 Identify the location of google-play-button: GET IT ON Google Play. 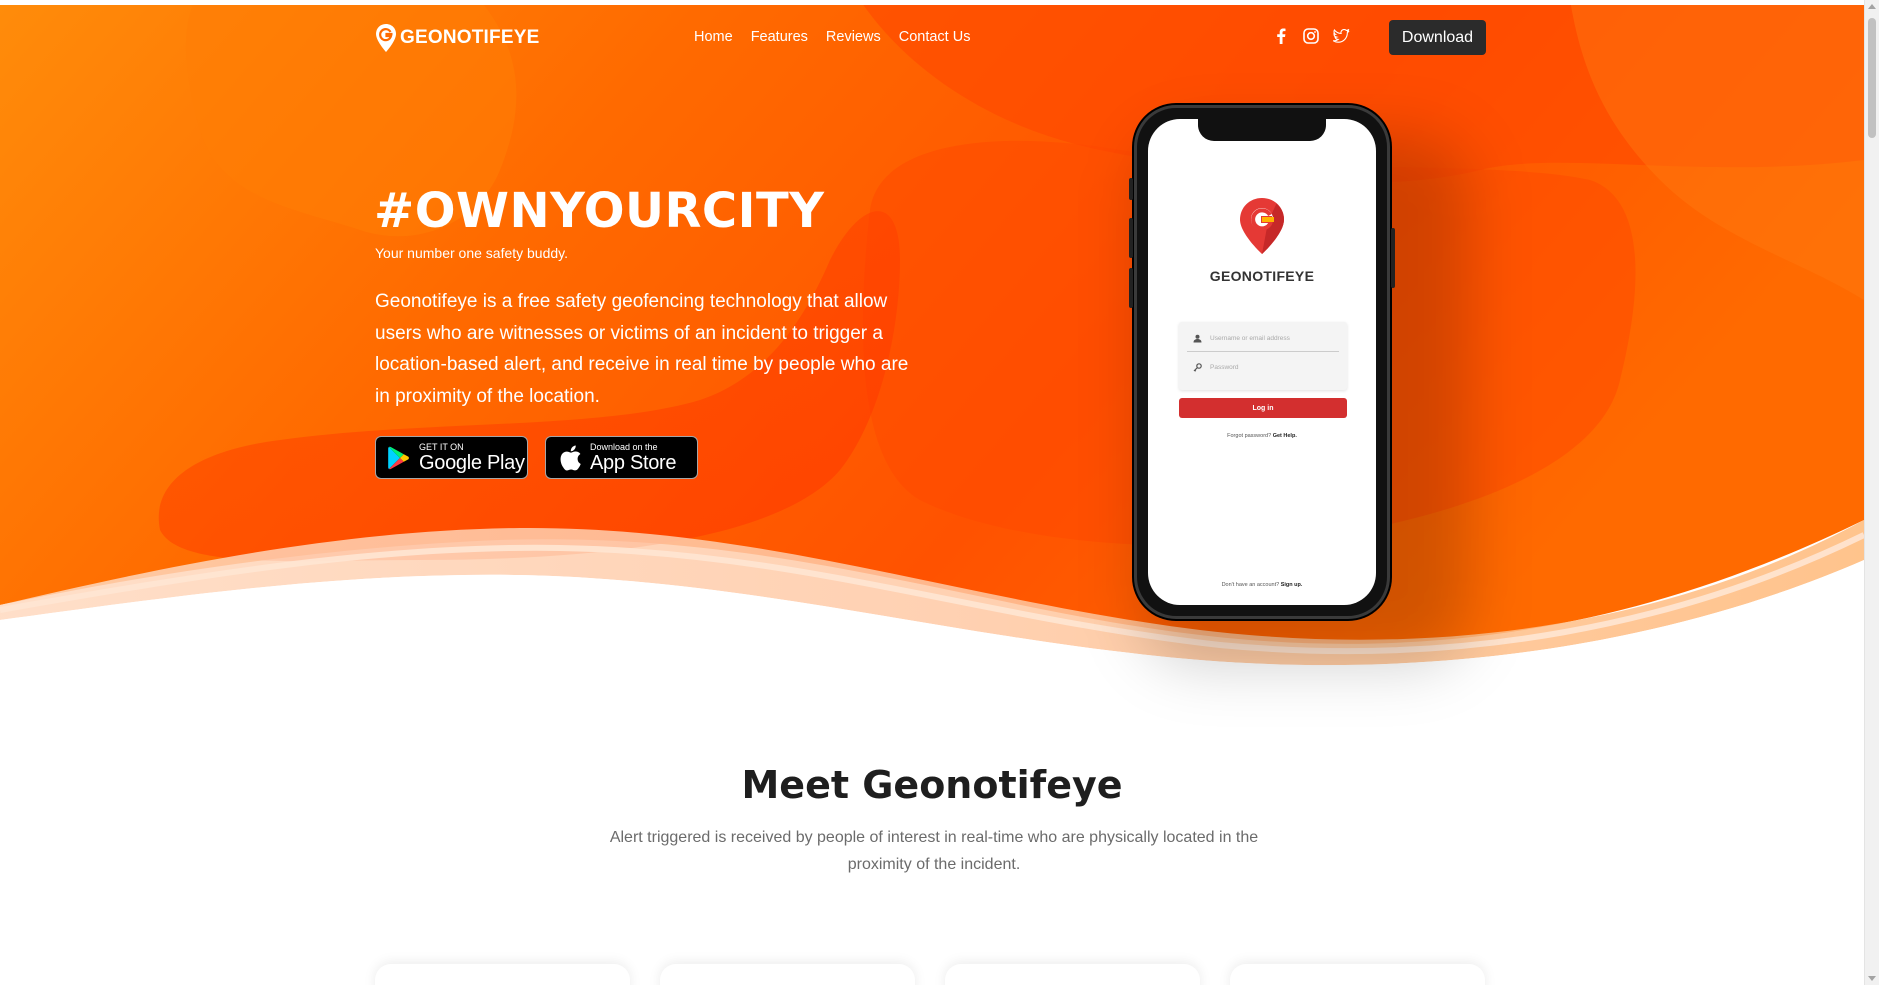
(451, 457).